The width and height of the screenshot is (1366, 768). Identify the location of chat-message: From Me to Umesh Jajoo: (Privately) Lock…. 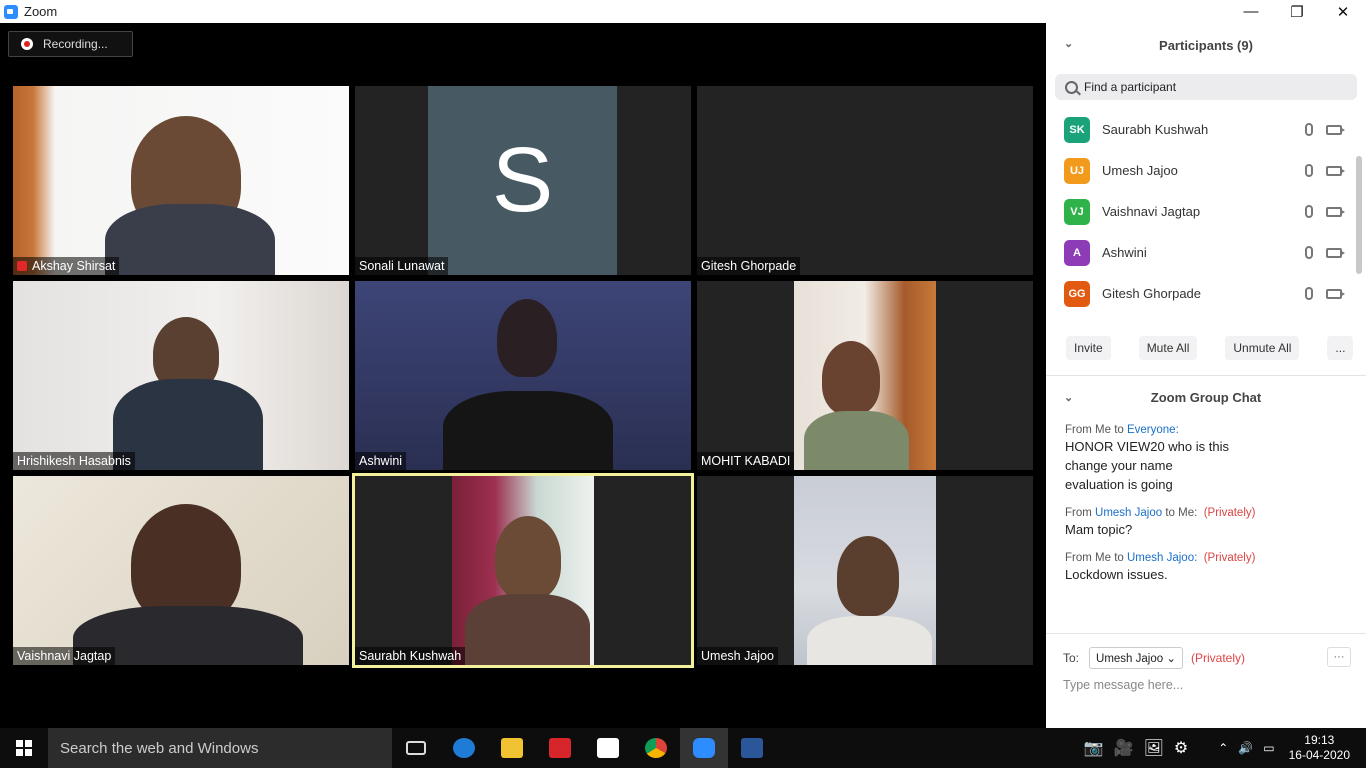
(1160, 567).